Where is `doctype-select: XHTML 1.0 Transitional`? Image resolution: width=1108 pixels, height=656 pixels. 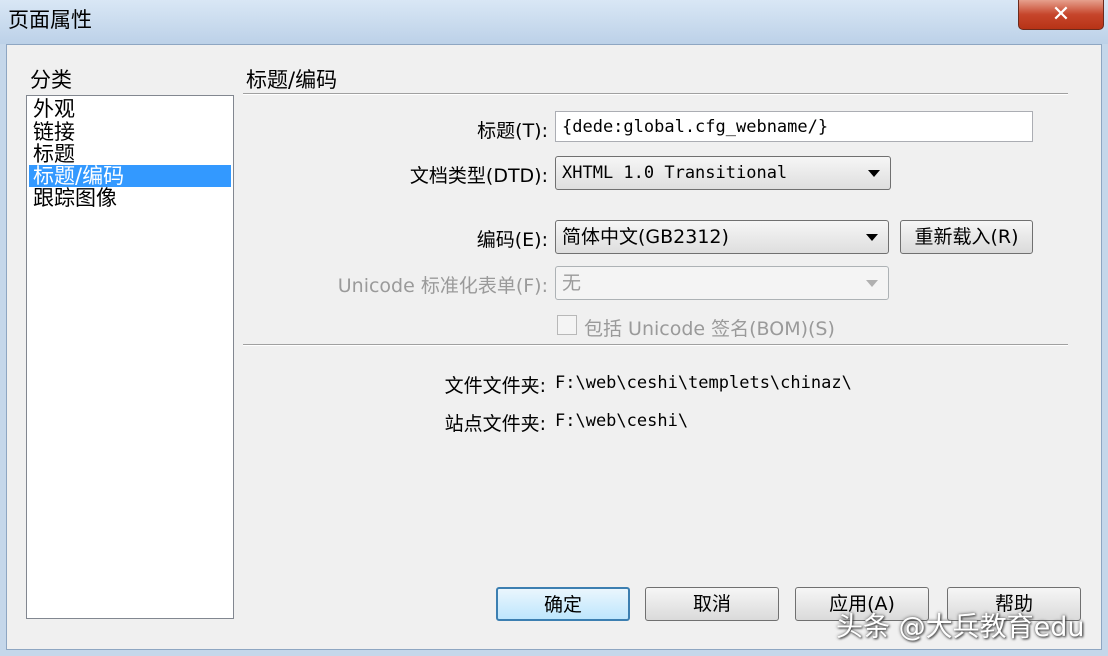
doctype-select: XHTML 1.0 Transitional is located at coordinates (723, 173).